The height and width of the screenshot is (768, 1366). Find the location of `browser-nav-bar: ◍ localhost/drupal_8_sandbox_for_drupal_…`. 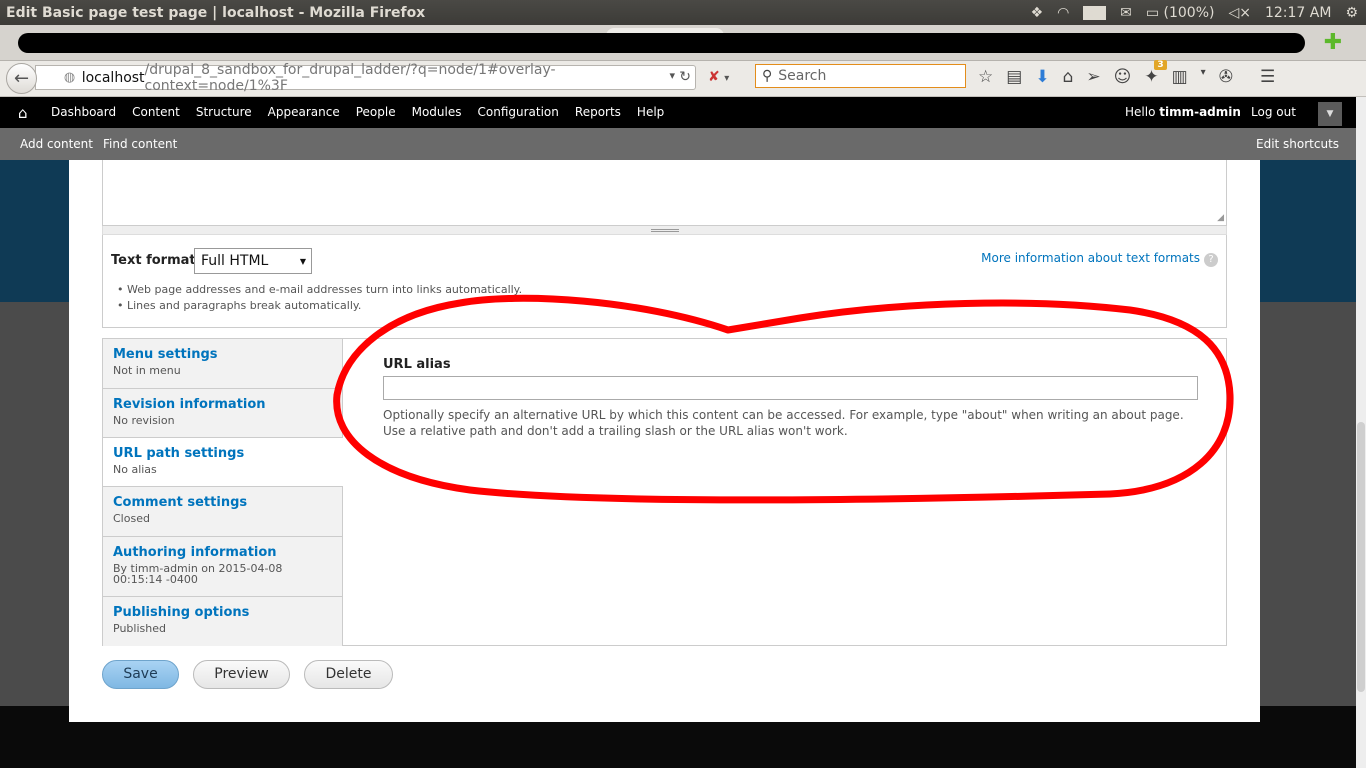

browser-nav-bar: ◍ localhost/drupal_8_sandbox_for_drupal_… is located at coordinates (683, 78).